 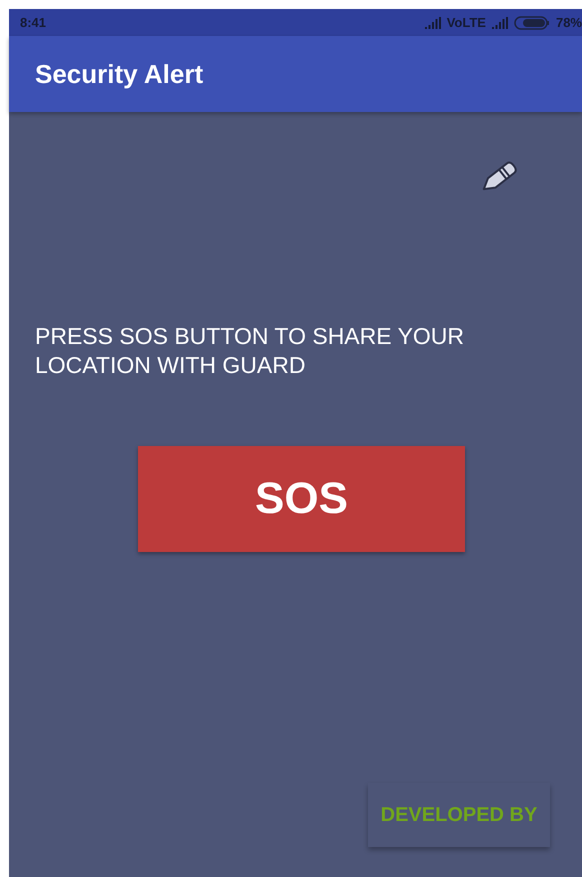 What do you see at coordinates (569, 22) in the screenshot?
I see `battery-percent: 78%` at bounding box center [569, 22].